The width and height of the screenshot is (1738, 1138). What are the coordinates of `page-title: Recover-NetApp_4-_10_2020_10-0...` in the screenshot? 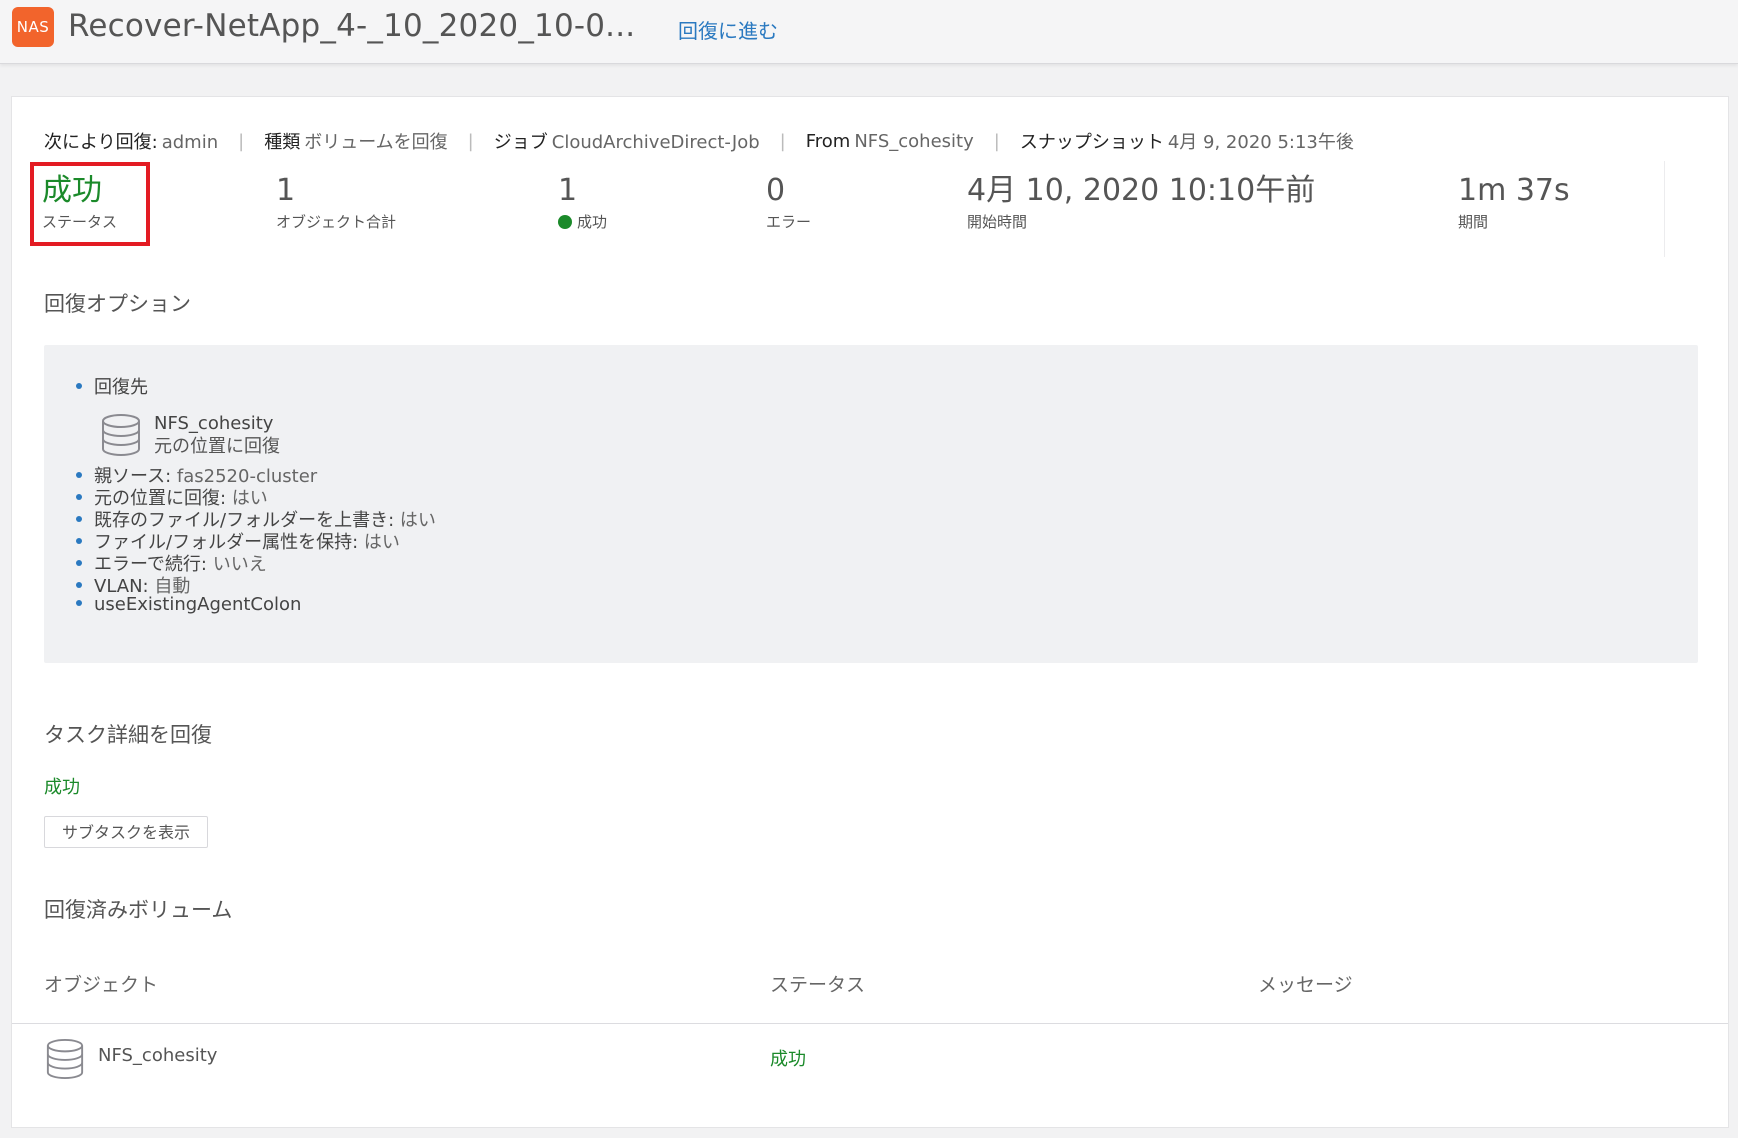 It's located at (352, 26).